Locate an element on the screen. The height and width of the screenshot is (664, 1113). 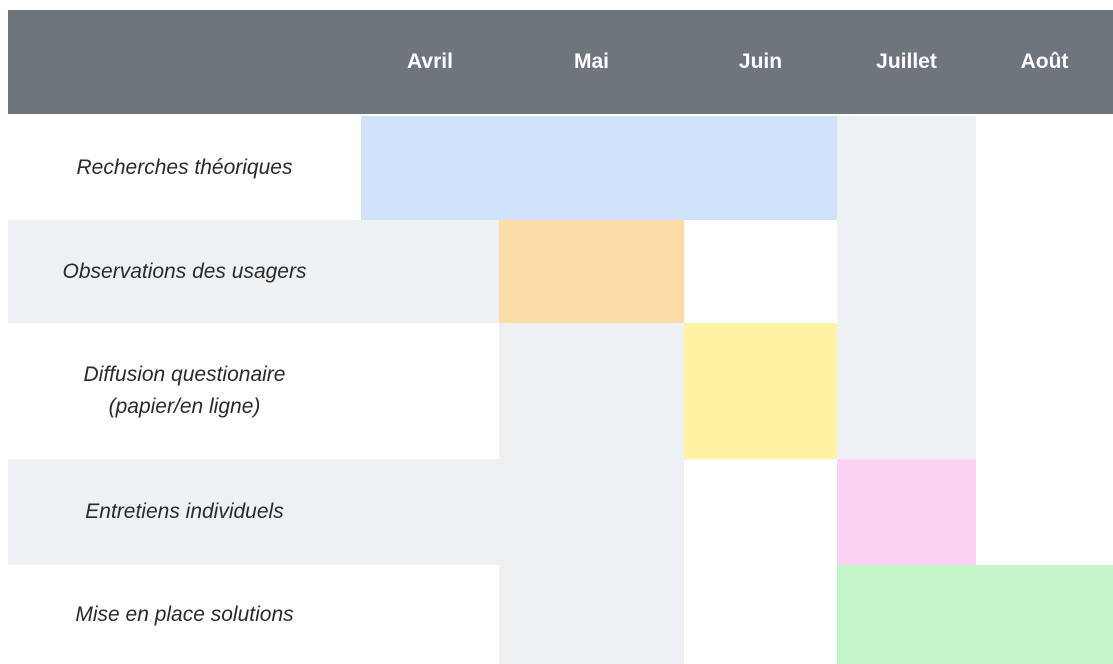
task-label-recherches-theoriques: Recherches théoriques is located at coordinates (184, 168).